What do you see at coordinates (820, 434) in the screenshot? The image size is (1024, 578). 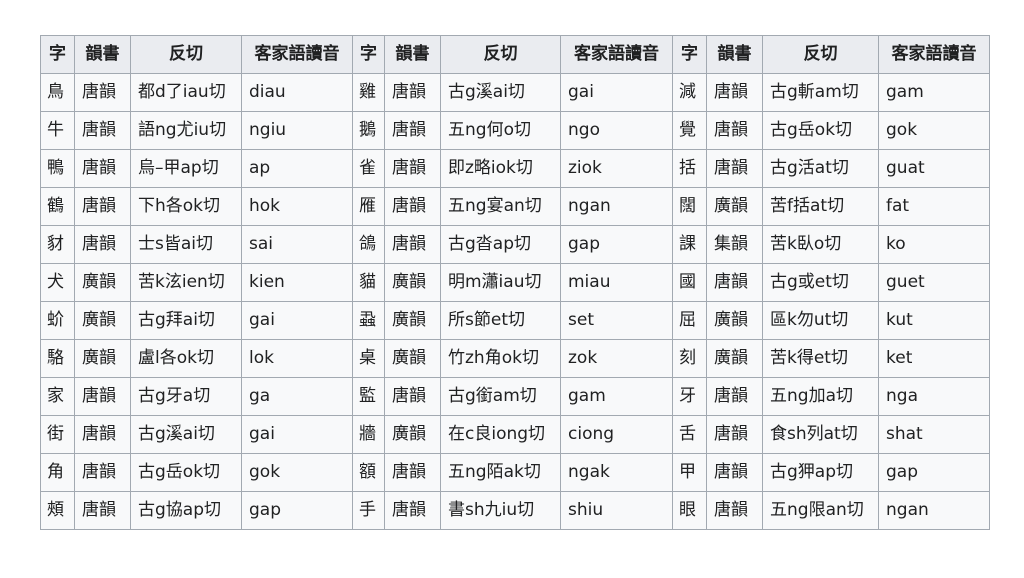 I see `cell-fanqie: 食sh列at切` at bounding box center [820, 434].